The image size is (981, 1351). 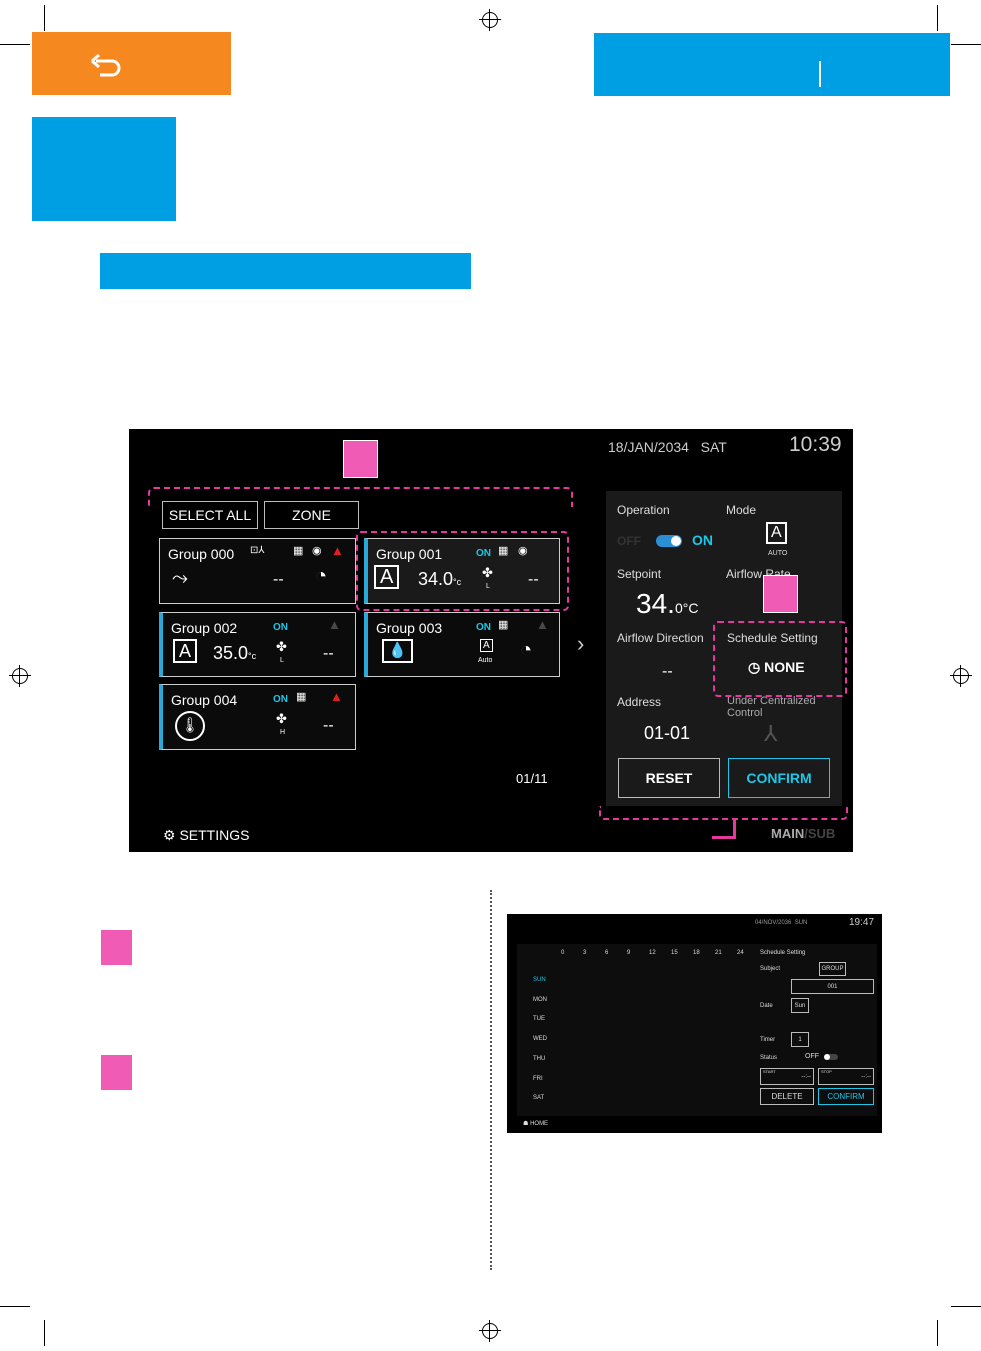 I want to click on divider, so click(x=820, y=74).